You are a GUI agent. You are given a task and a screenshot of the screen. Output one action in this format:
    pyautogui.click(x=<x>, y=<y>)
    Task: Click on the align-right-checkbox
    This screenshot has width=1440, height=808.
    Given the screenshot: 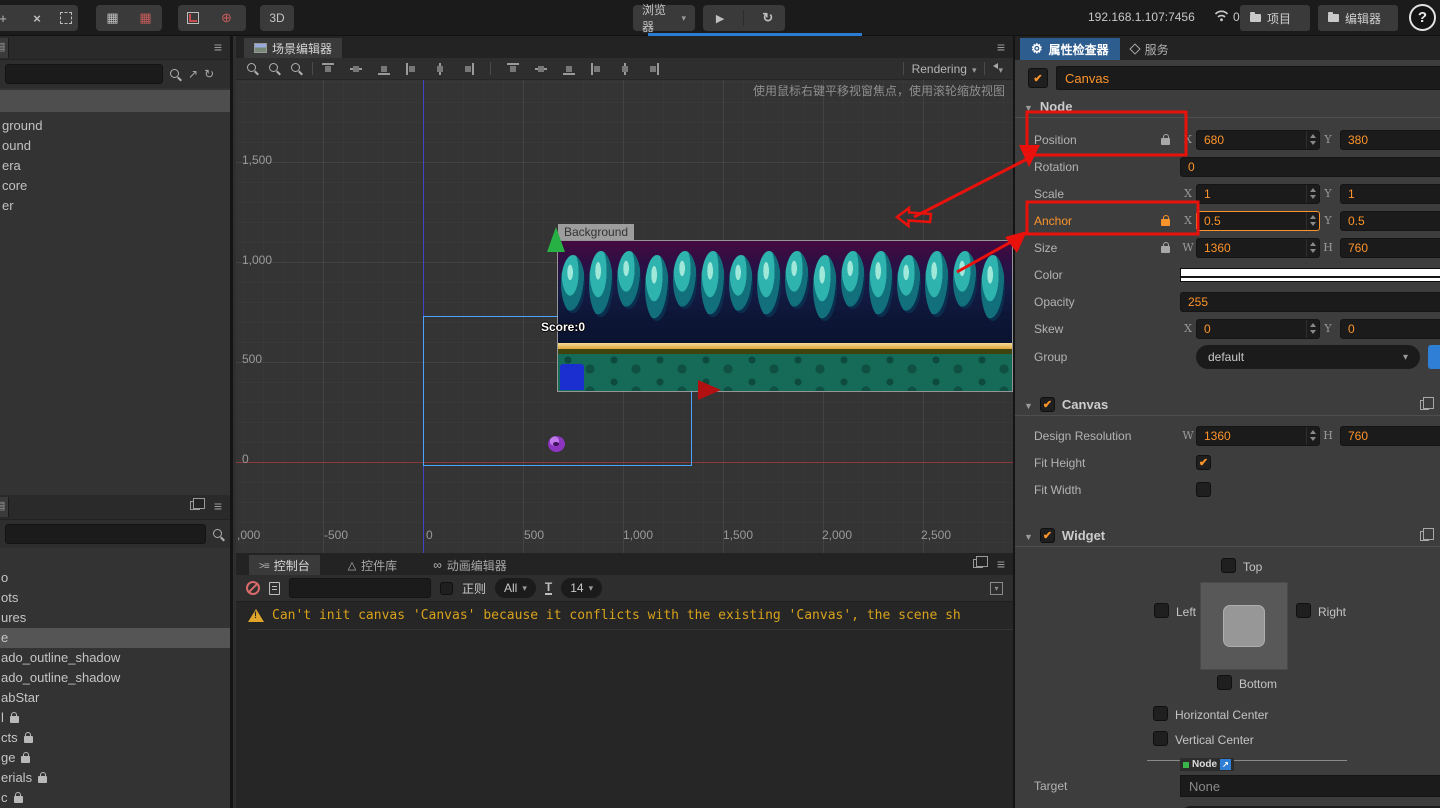 What is the action you would take?
    pyautogui.click(x=1303, y=610)
    